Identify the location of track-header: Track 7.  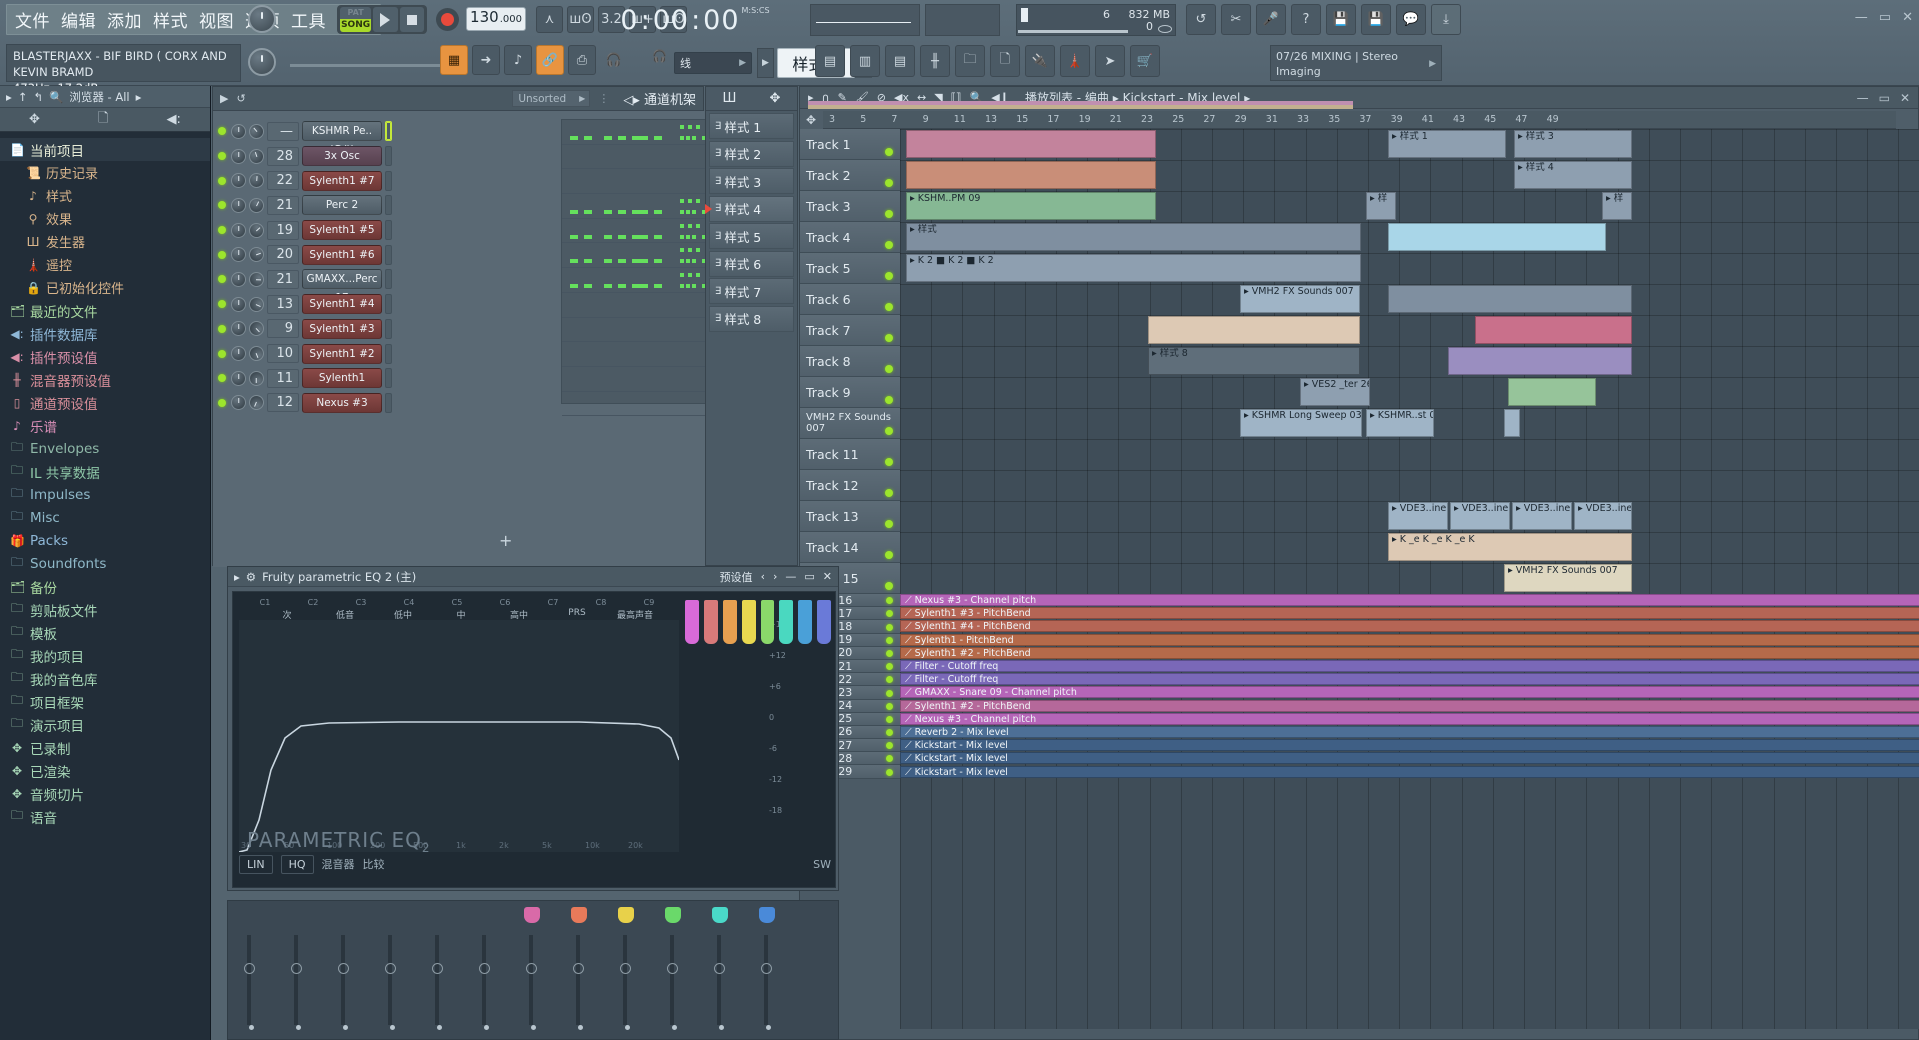
(850, 330).